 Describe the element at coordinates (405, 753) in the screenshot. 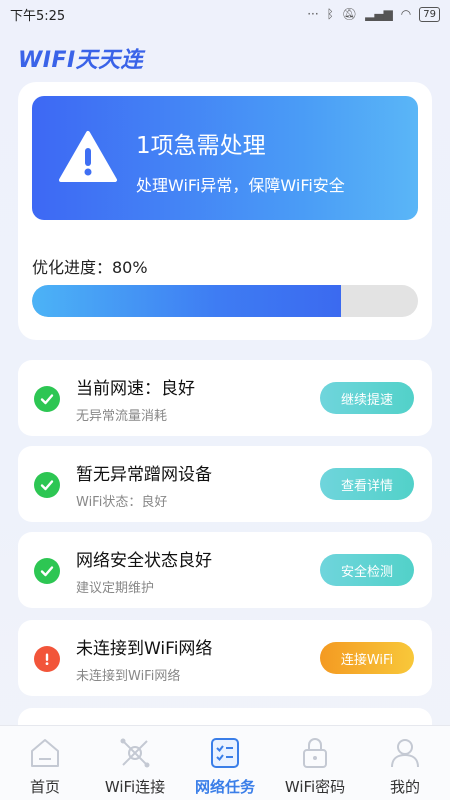

I see `user-icon` at that location.